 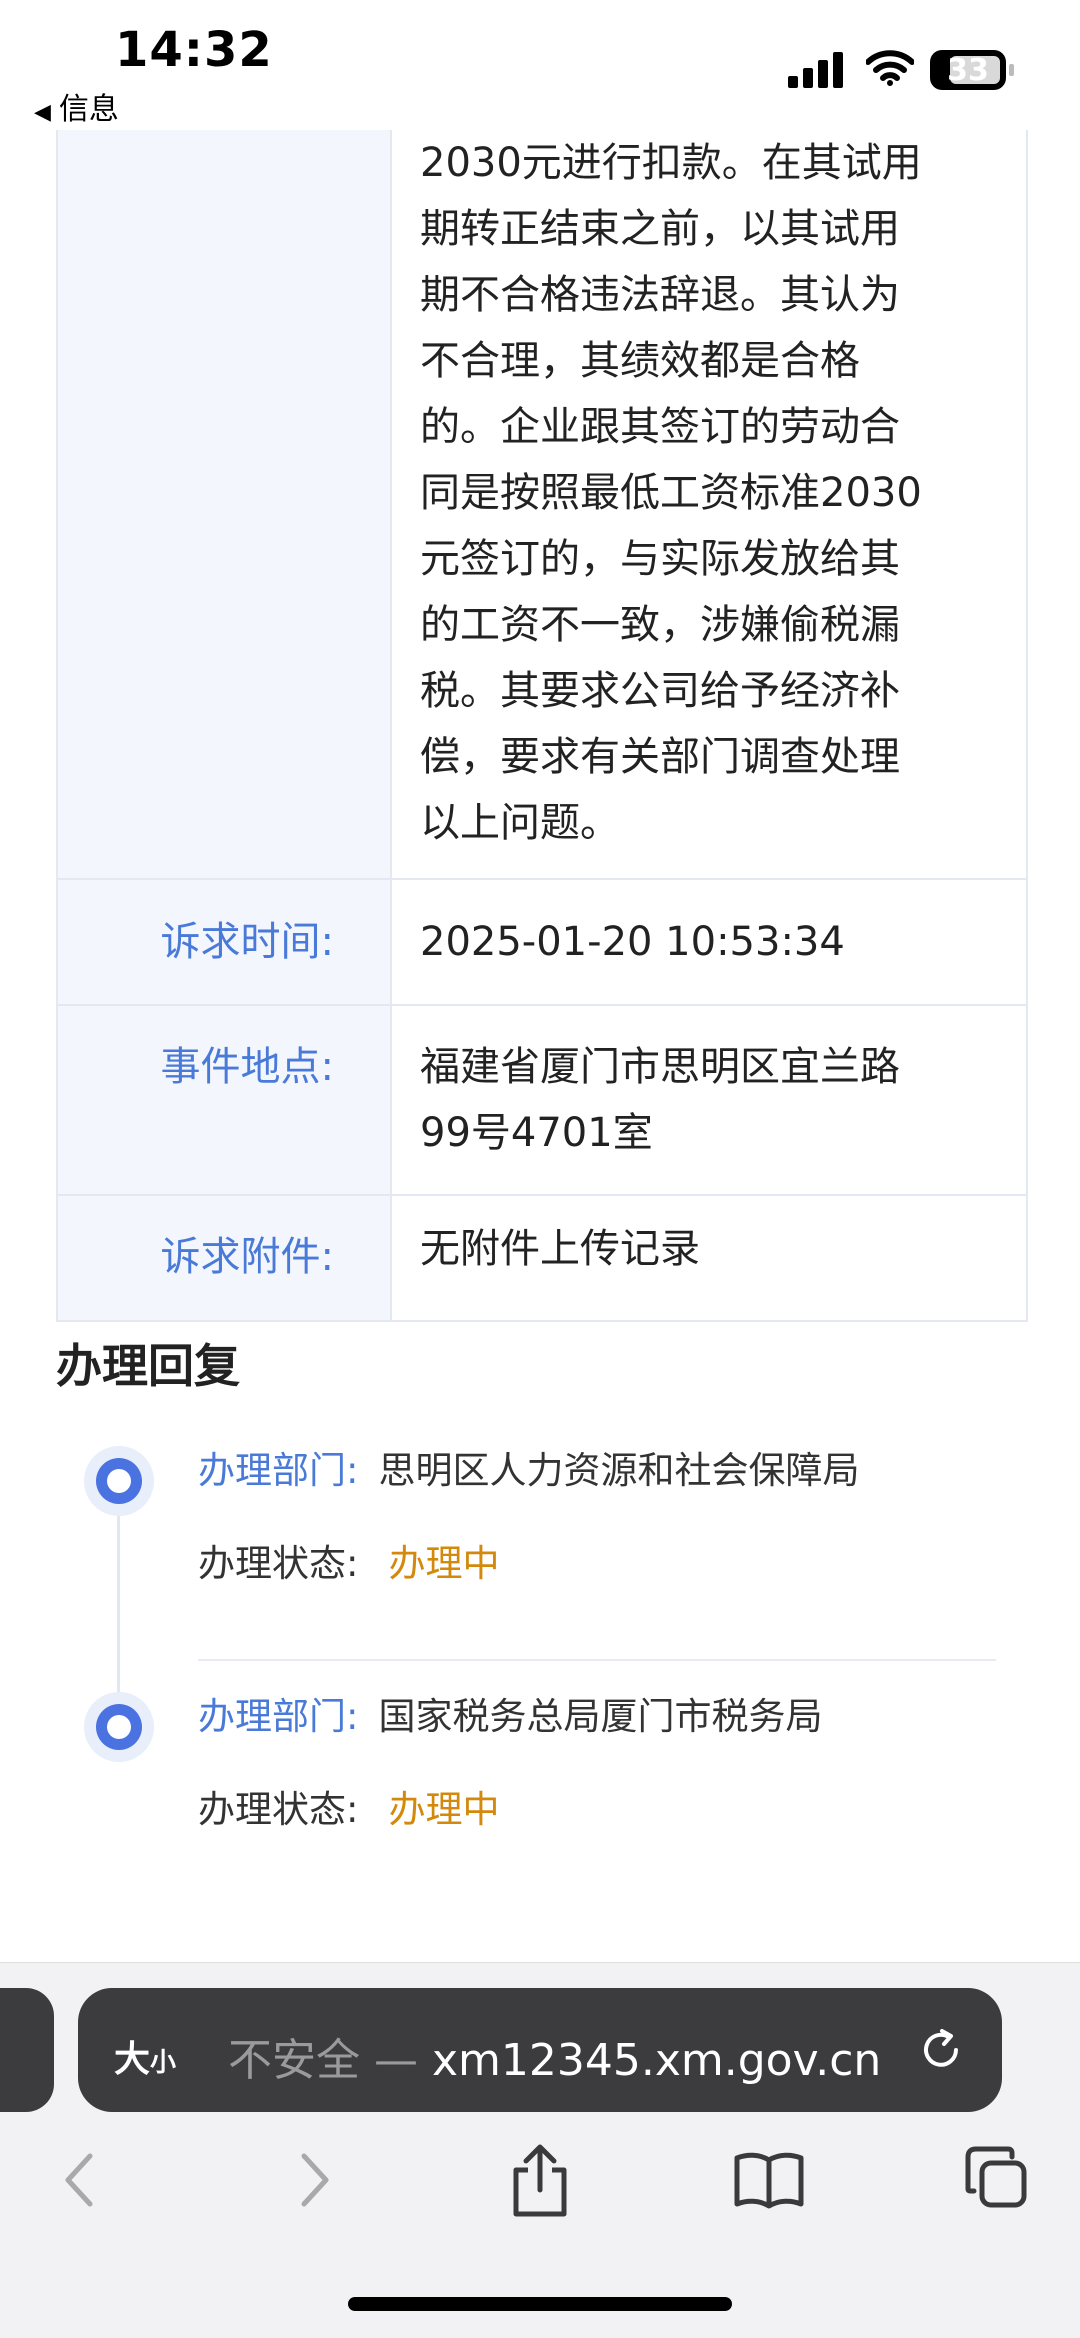 I want to click on handling-reply-title: 办理回复, so click(x=148, y=1366).